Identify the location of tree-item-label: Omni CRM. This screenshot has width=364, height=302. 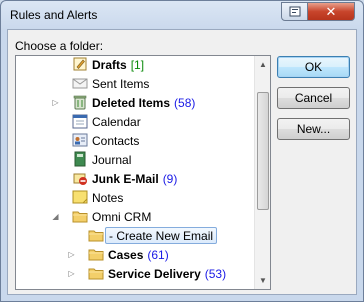
(121, 216).